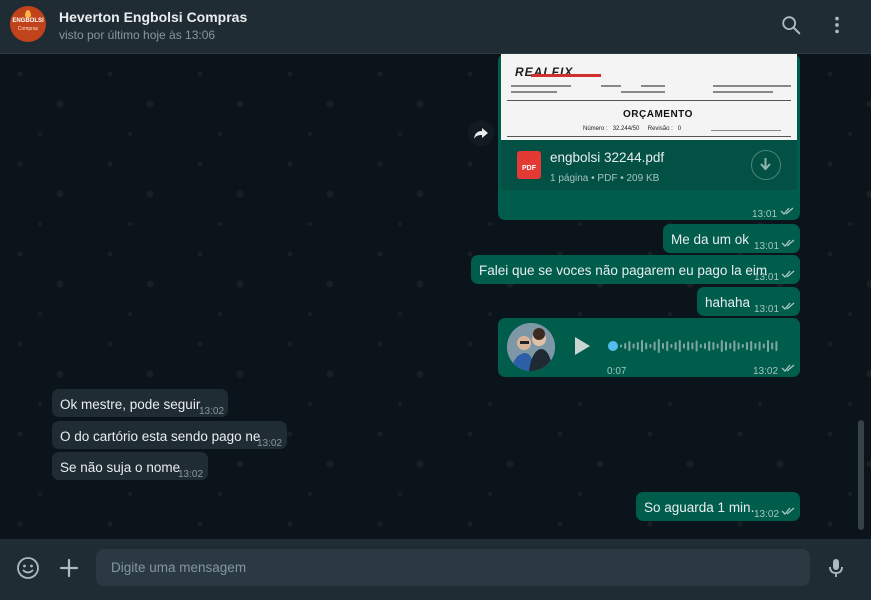 The width and height of the screenshot is (871, 600). What do you see at coordinates (837, 25) in the screenshot?
I see `menu-icon` at bounding box center [837, 25].